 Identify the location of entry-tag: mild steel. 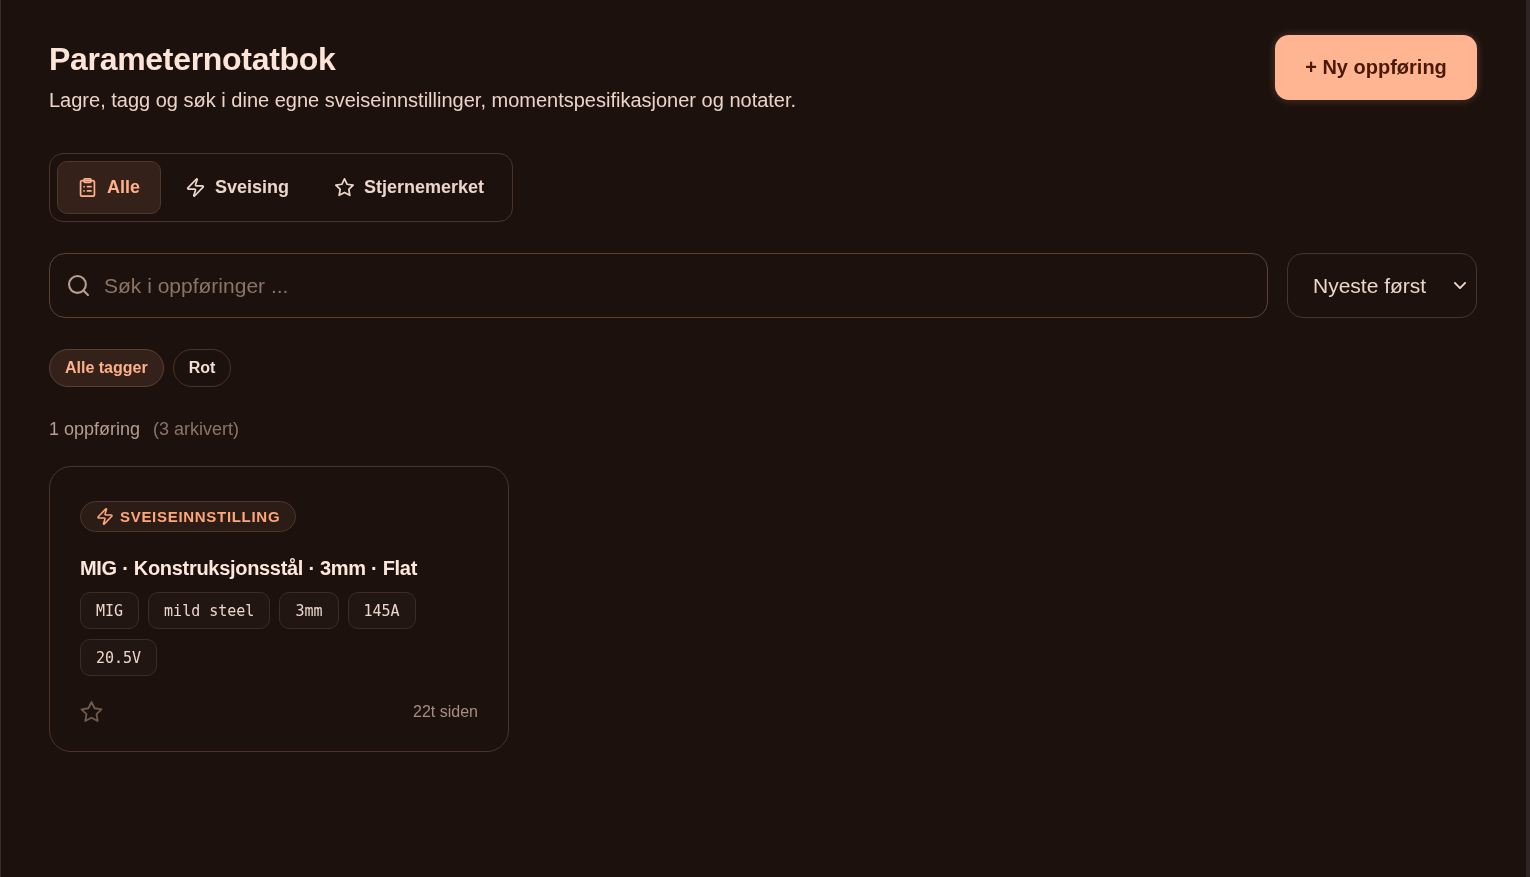
(209, 610).